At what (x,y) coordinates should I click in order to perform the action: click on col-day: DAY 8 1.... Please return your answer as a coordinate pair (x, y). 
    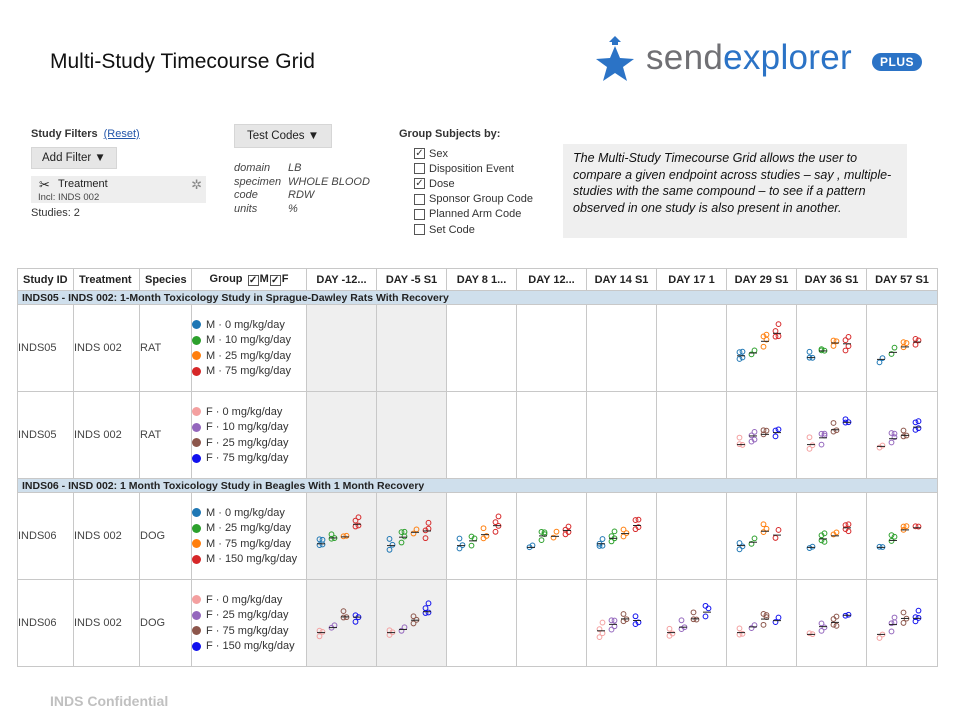
    Looking at the image, I should click on (481, 279).